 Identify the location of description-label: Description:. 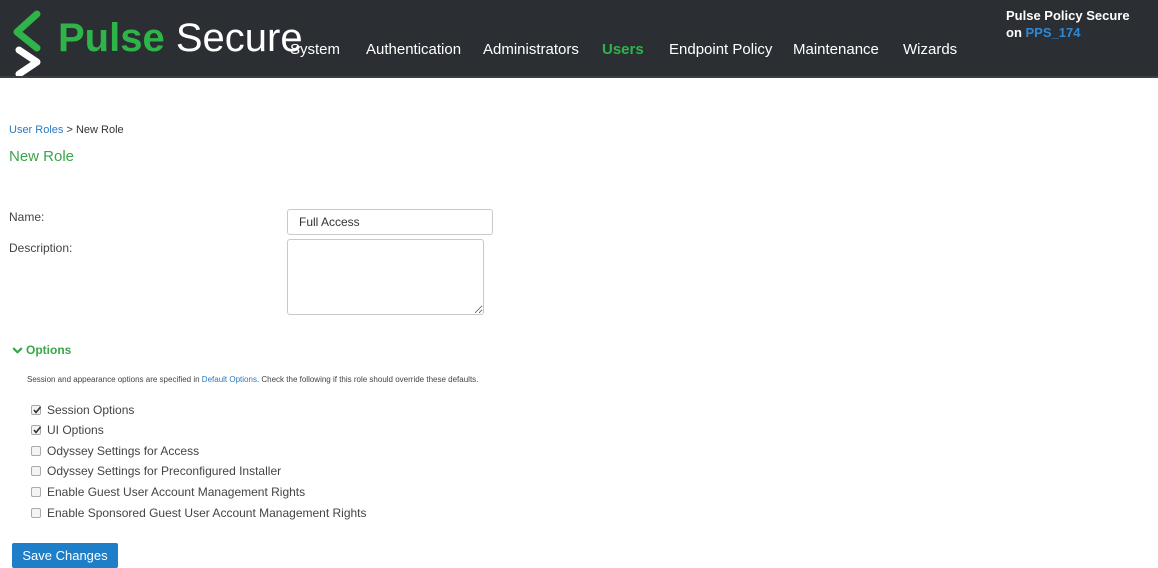
(41, 248).